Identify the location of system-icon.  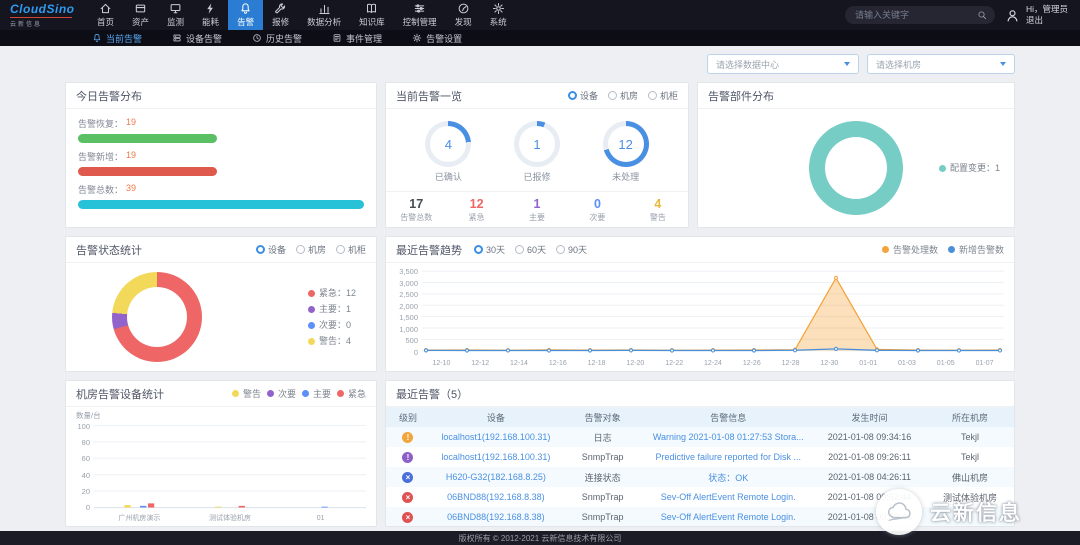
(498, 8).